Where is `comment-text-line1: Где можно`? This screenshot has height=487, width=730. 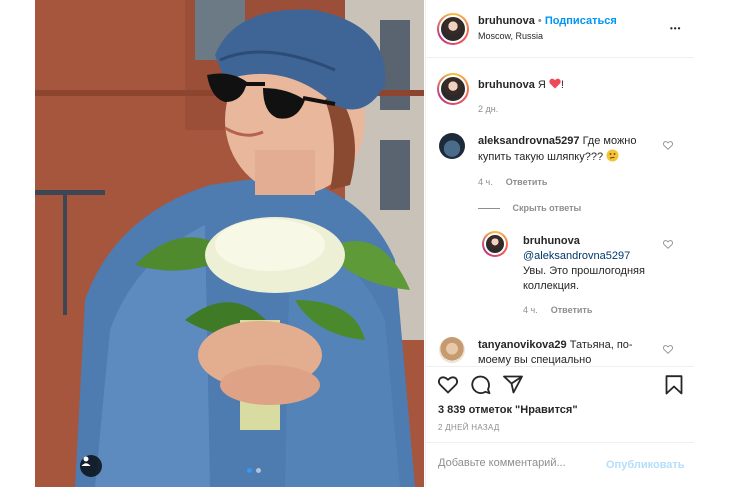 comment-text-line1: Где можно is located at coordinates (609, 141).